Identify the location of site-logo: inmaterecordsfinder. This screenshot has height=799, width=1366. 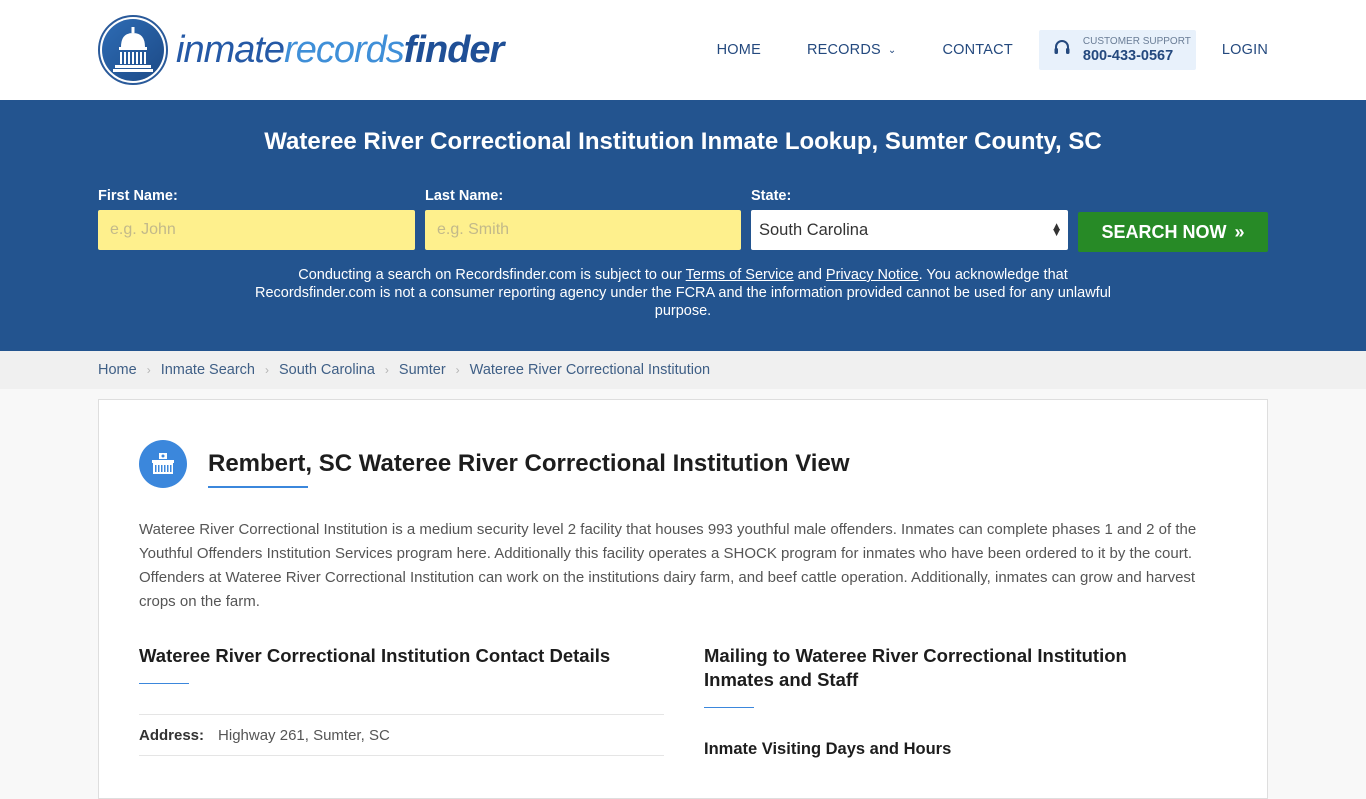
(301, 50).